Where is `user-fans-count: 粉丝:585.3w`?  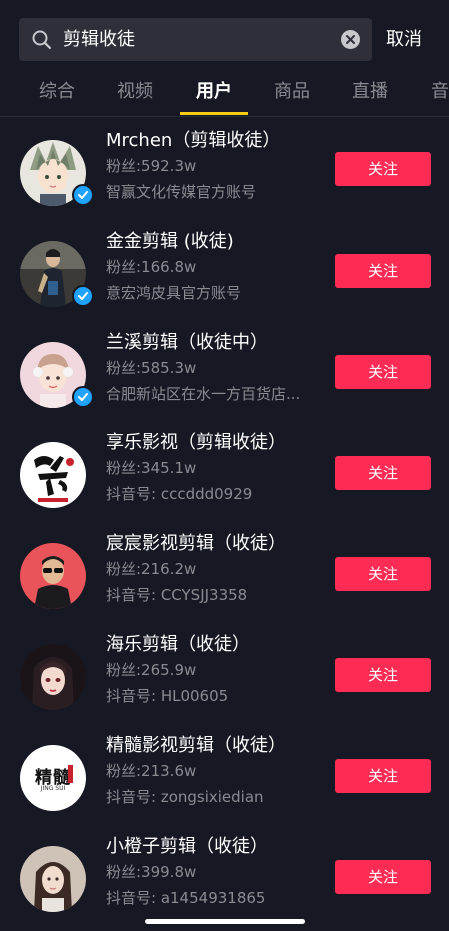
user-fans-count: 粉丝:585.3w is located at coordinates (151, 368).